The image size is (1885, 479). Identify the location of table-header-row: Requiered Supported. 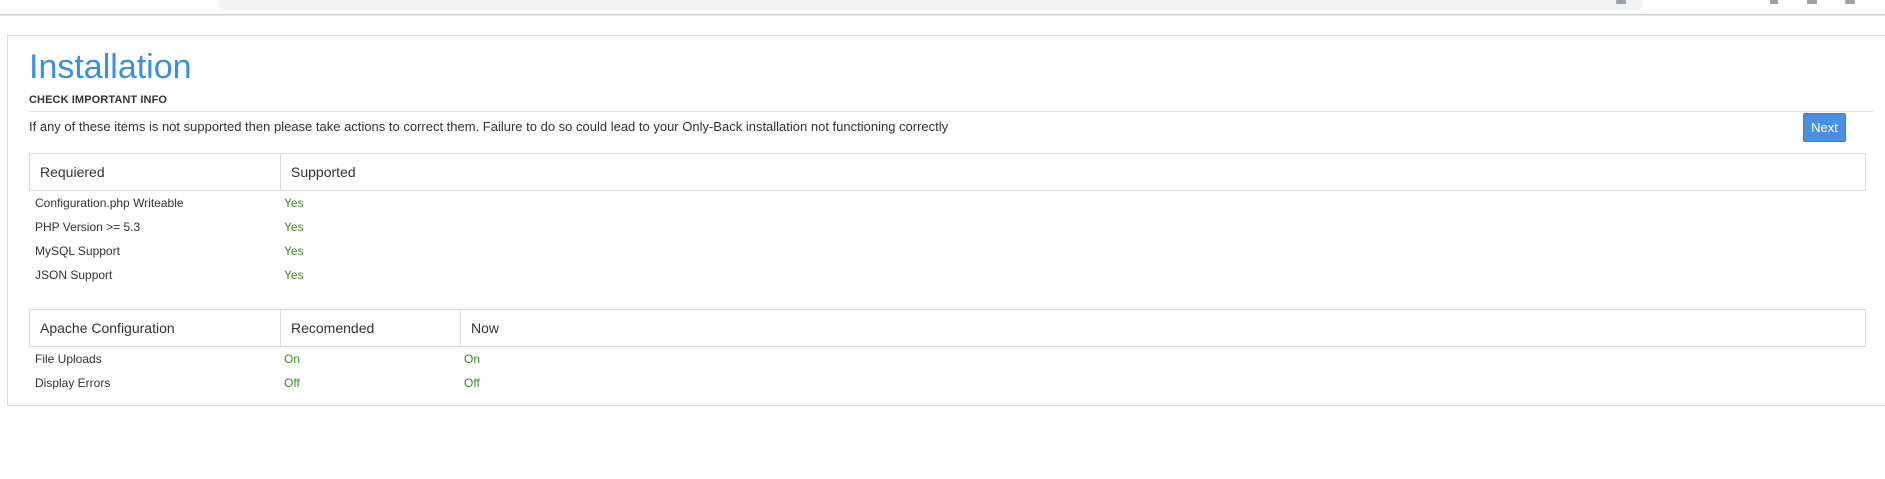
(947, 172).